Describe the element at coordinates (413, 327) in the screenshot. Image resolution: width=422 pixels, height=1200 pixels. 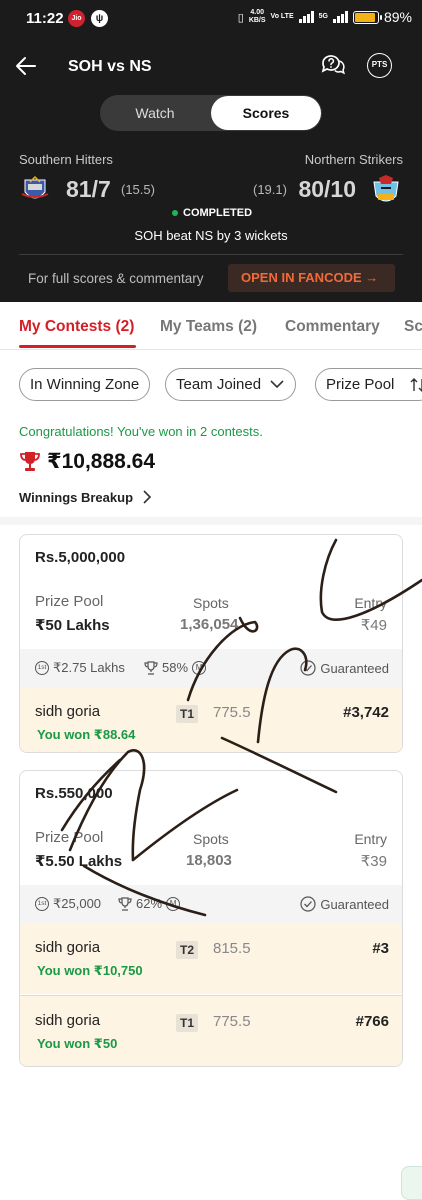
I see `tab-scorecard: Sc` at that location.